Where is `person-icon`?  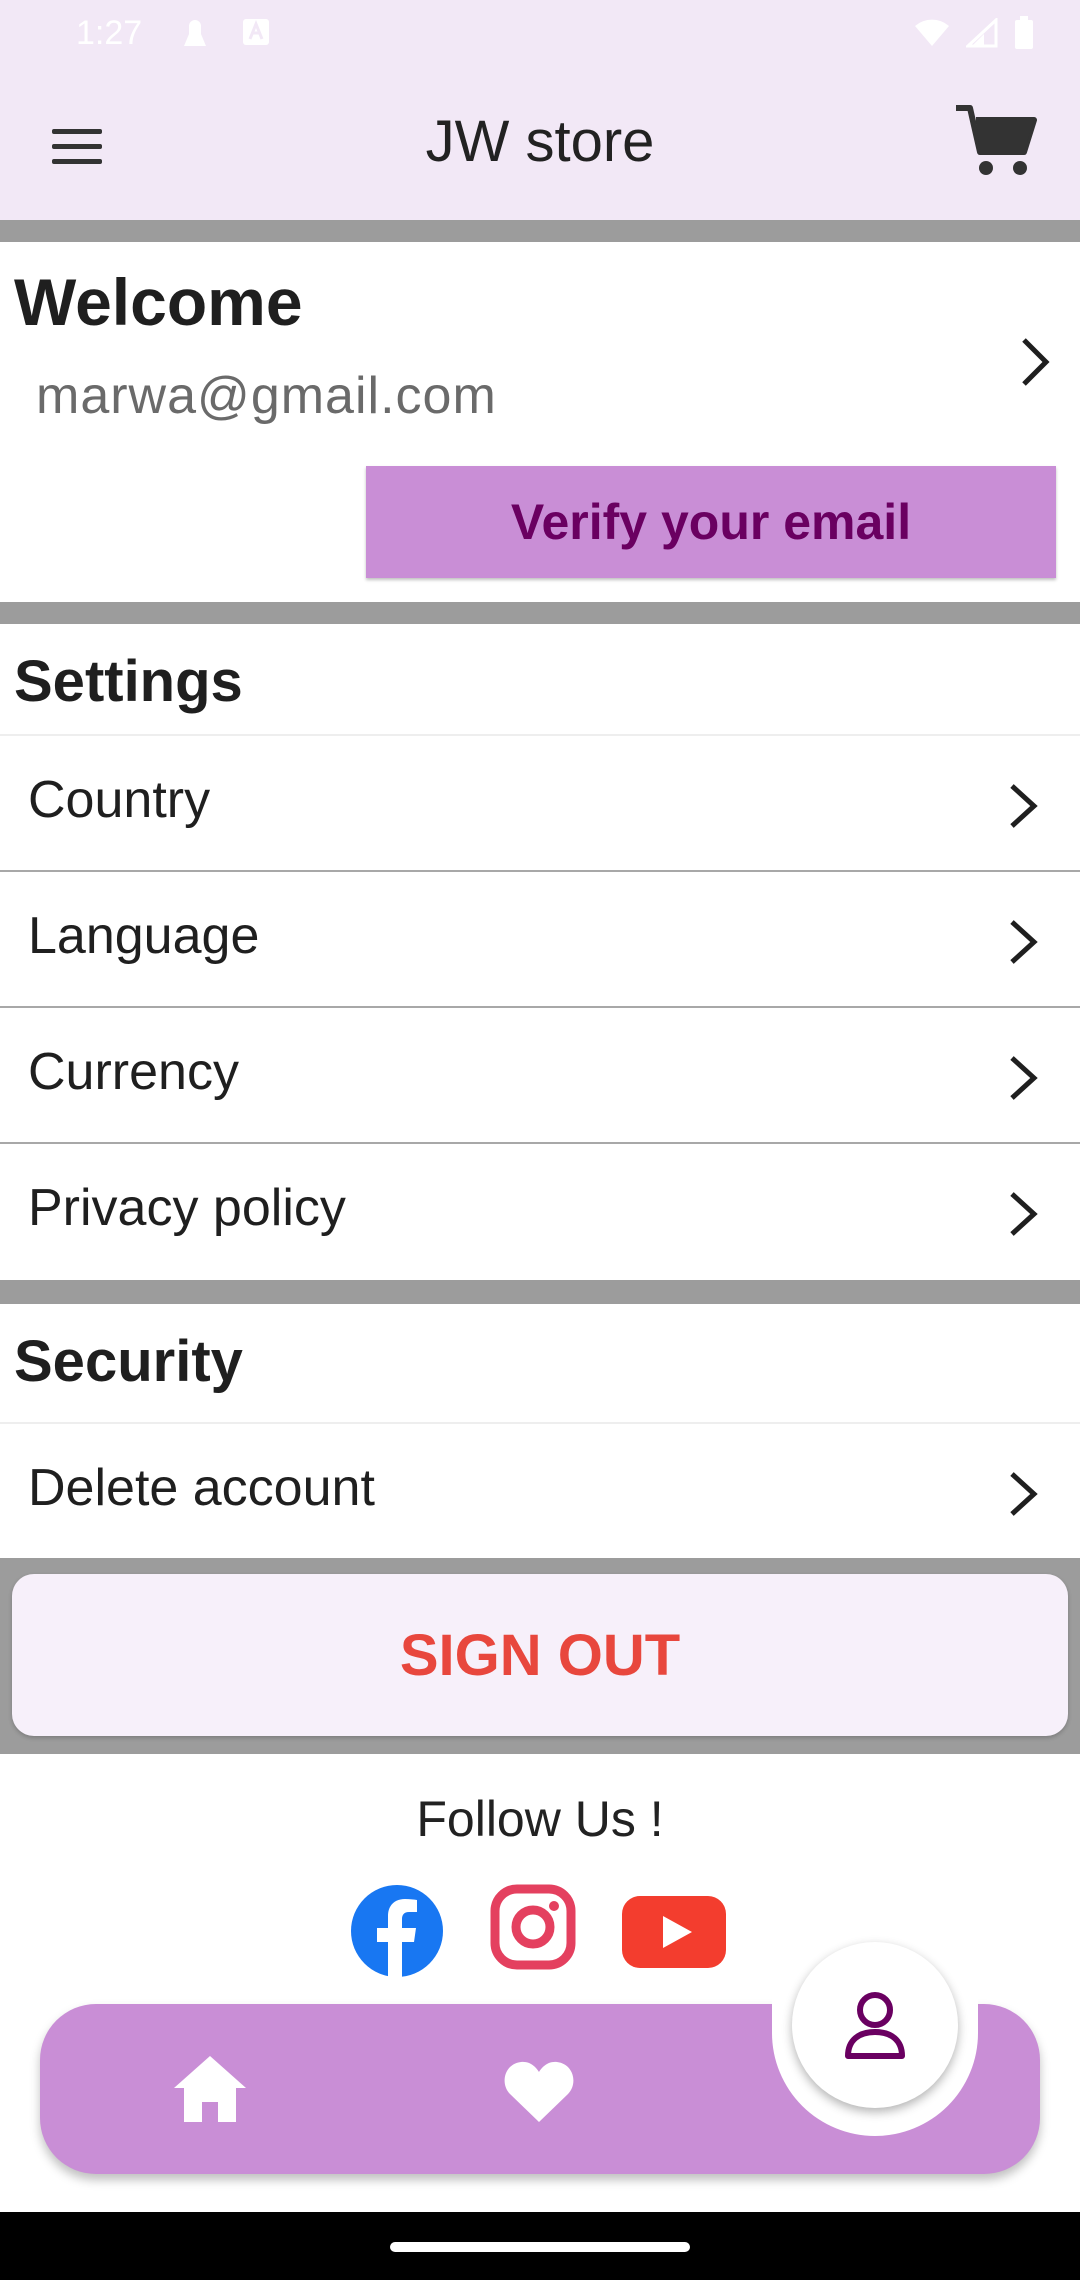 person-icon is located at coordinates (875, 2025).